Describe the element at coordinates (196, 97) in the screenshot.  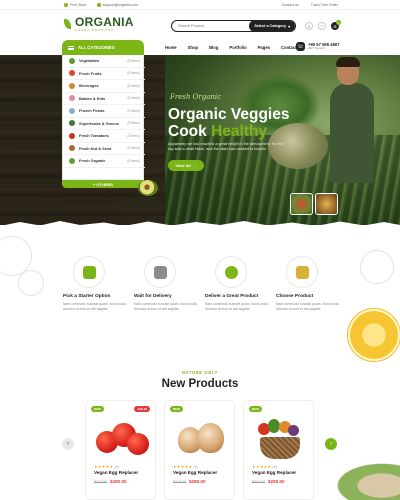
I see `hero-script-text: Fresh Organic` at that location.